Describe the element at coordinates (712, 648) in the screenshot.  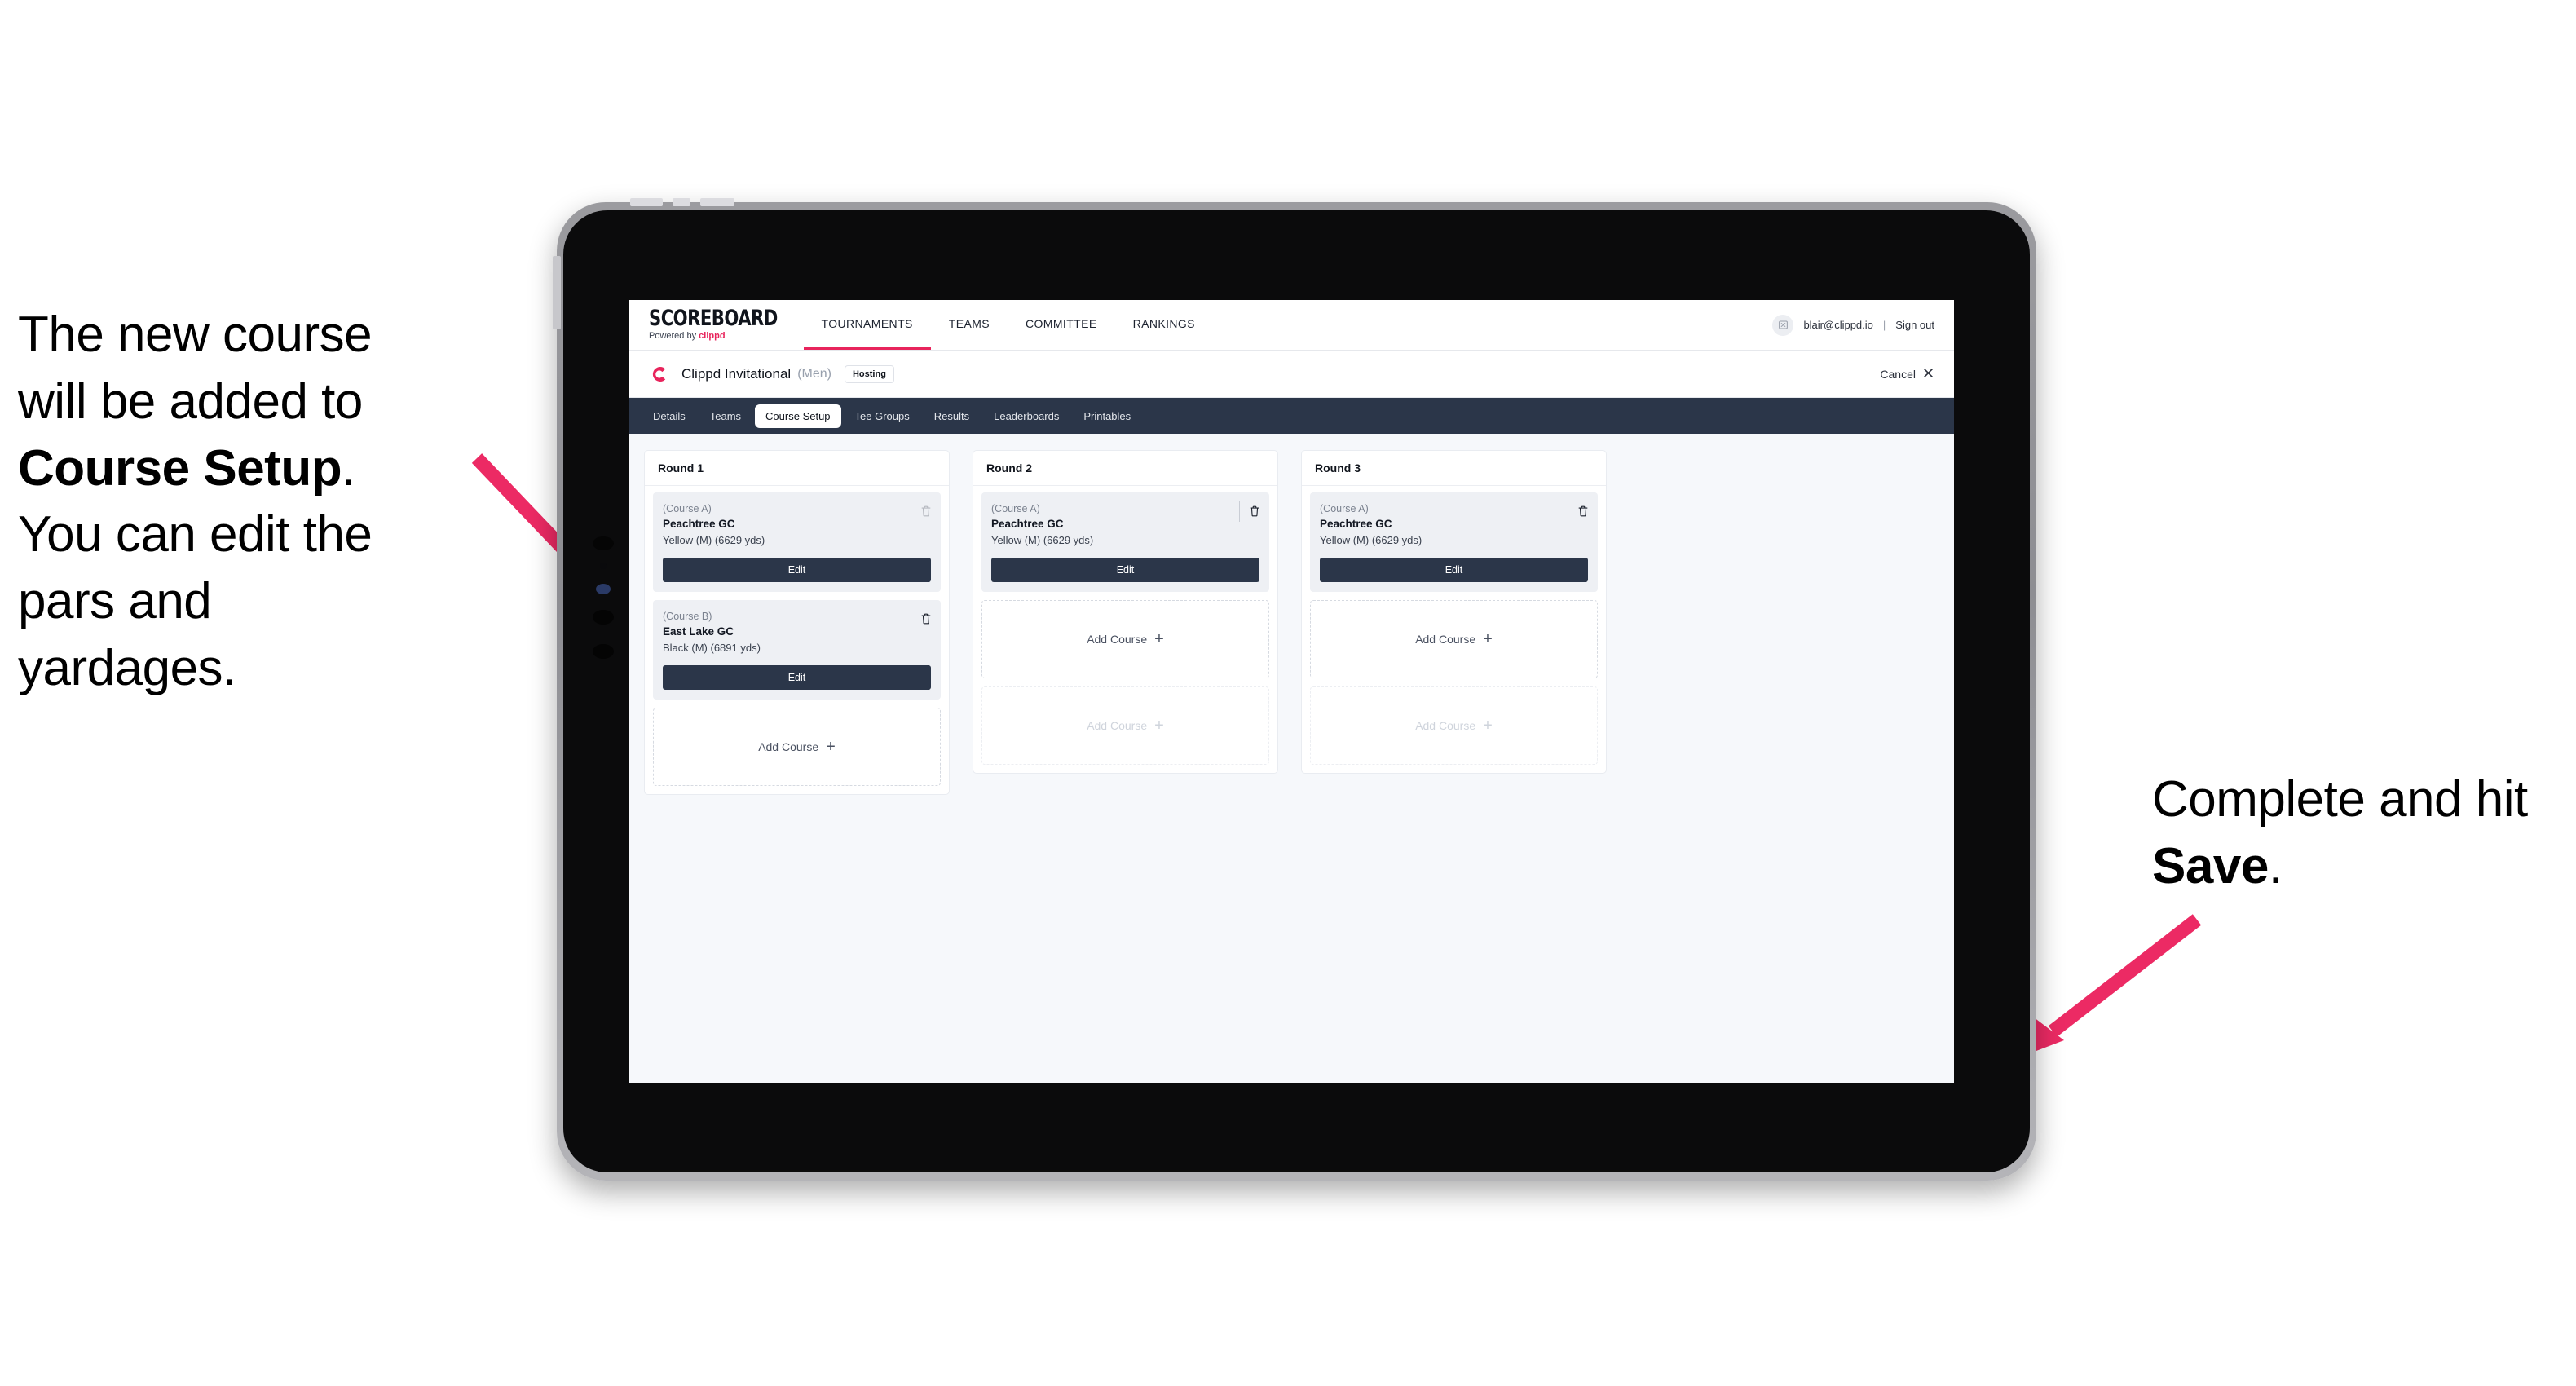
I see `course-tee-info: Black (M) (6891 yds)` at that location.